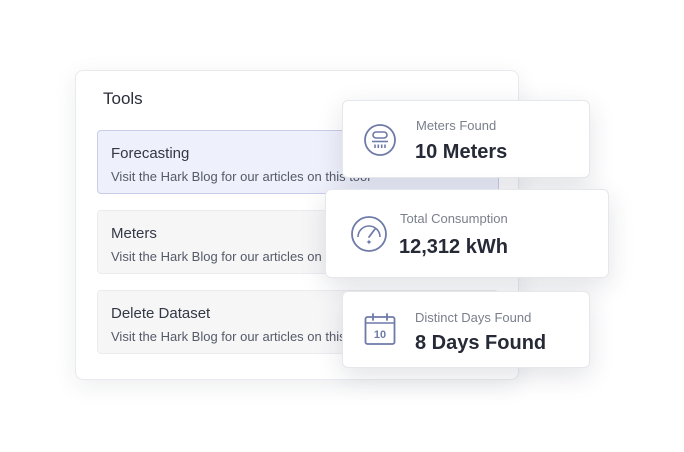 This screenshot has width=684, height=452. I want to click on tool-name: Delete Dataset, so click(161, 313).